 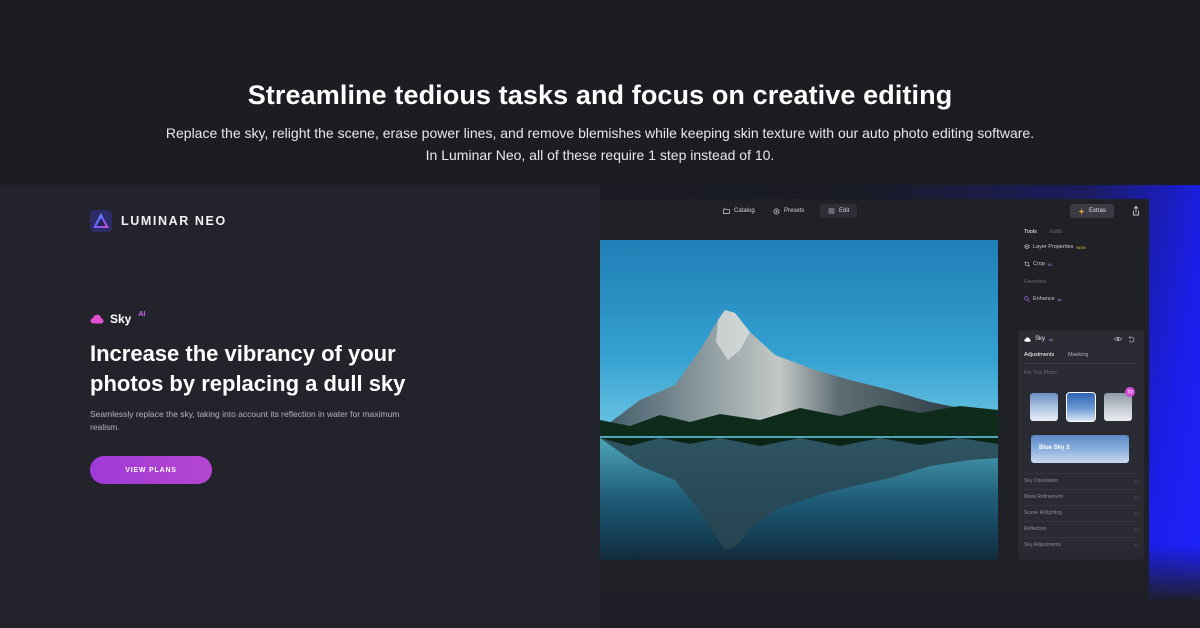 What do you see at coordinates (744, 211) in the screenshot?
I see `tab-catalog-label: Catalog` at bounding box center [744, 211].